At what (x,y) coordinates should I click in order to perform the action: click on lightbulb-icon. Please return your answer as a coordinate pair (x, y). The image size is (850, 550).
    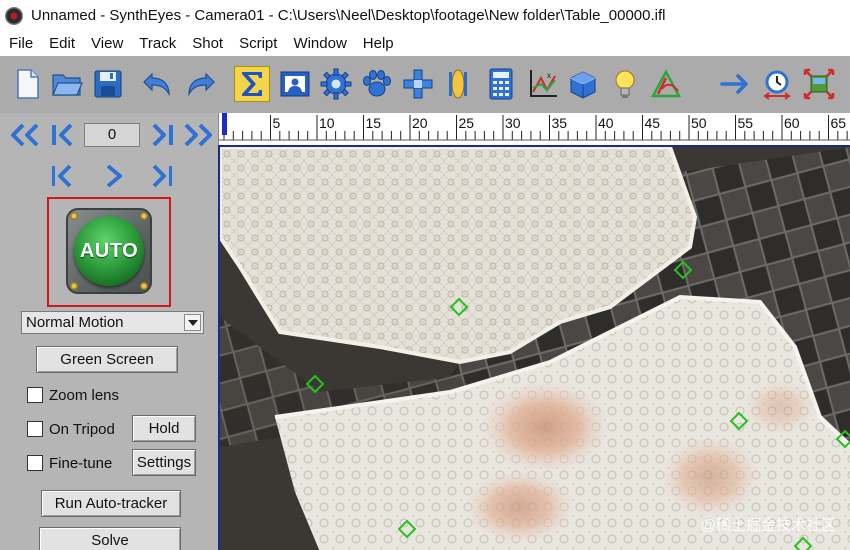
    Looking at the image, I should click on (625, 84).